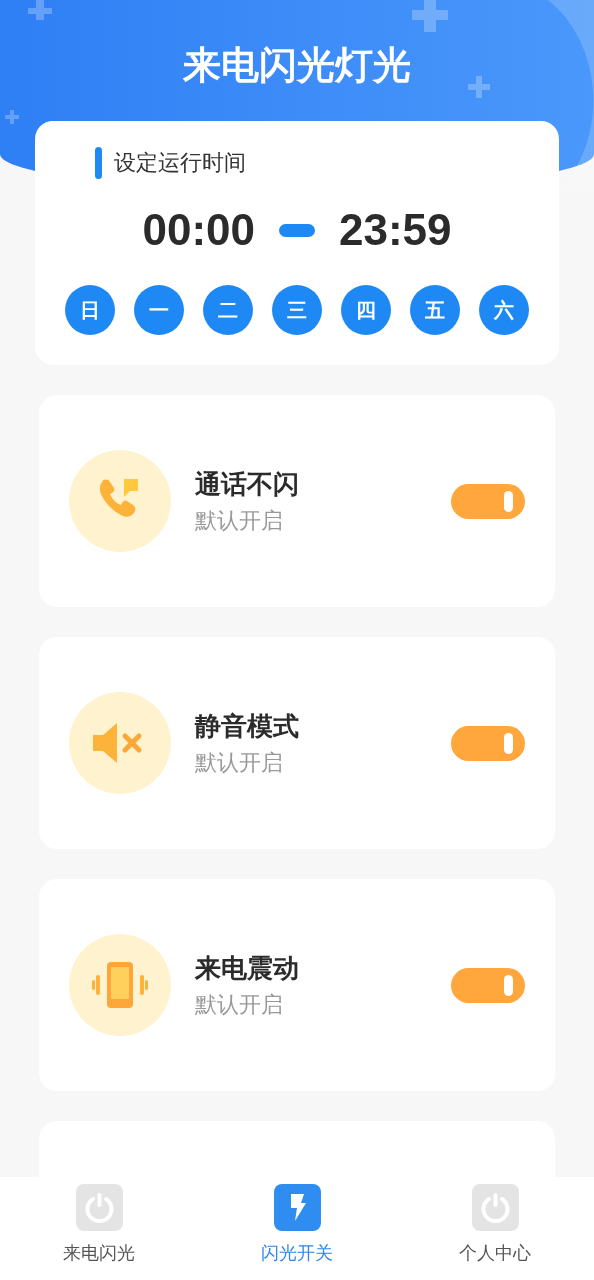 The height and width of the screenshot is (1280, 594). I want to click on weekday-button: 四, so click(366, 310).